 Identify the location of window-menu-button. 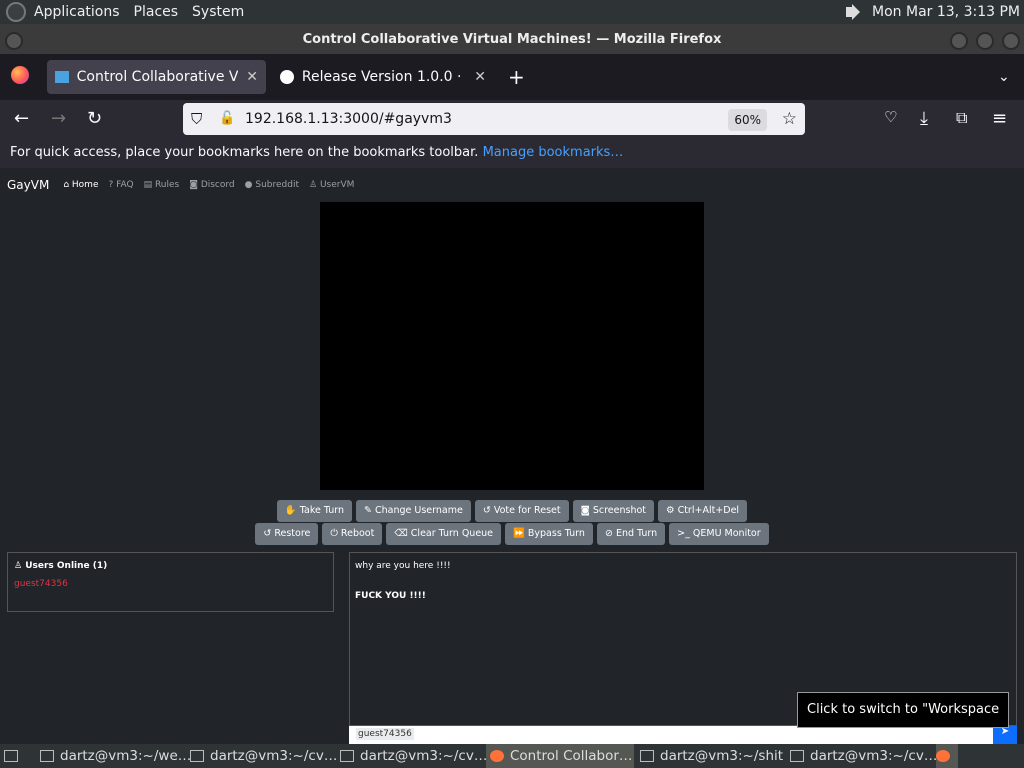
(14, 41).